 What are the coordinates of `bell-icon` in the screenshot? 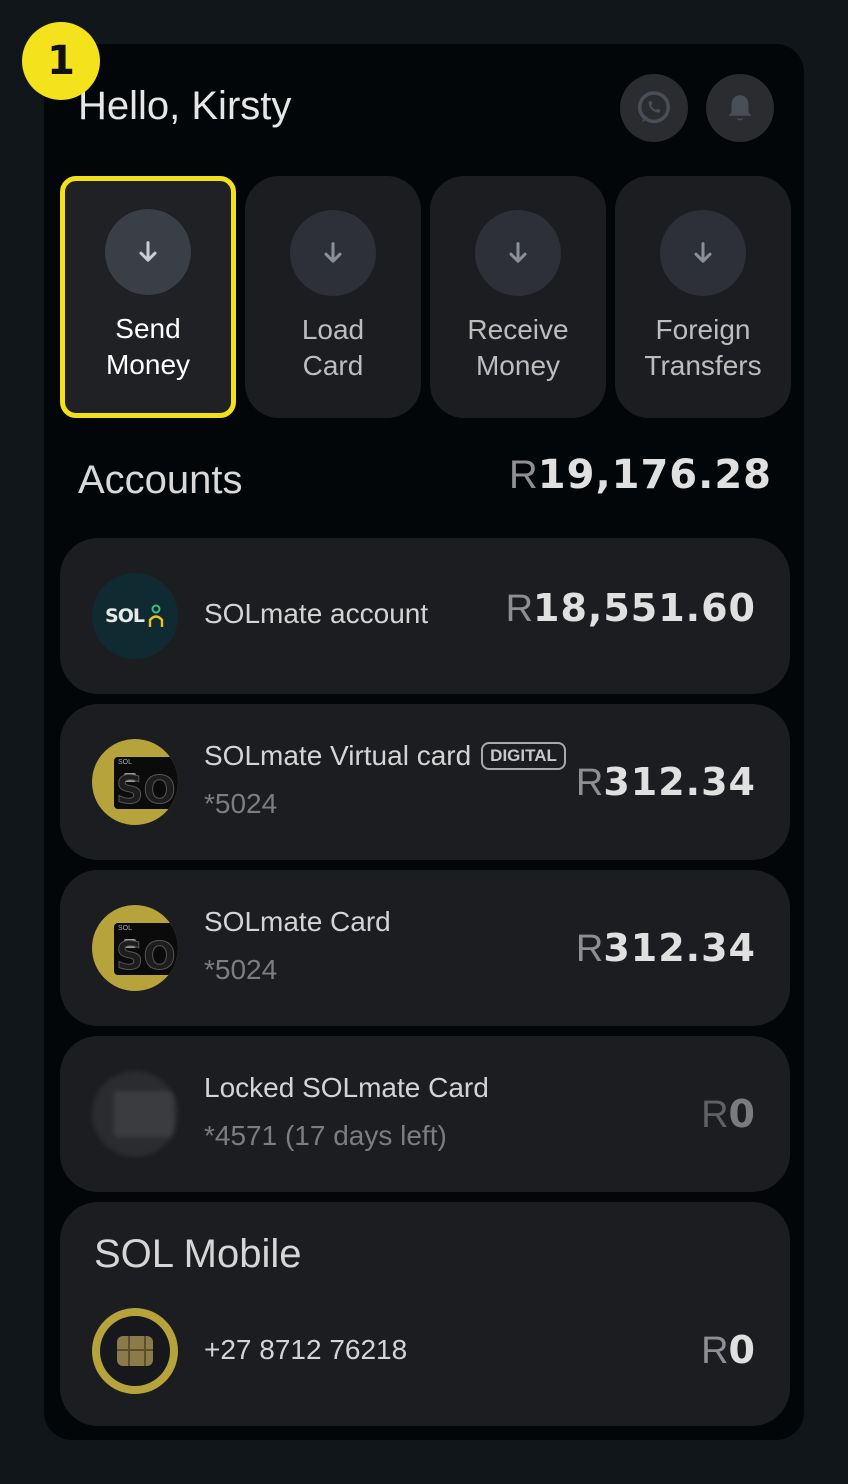 It's located at (740, 108).